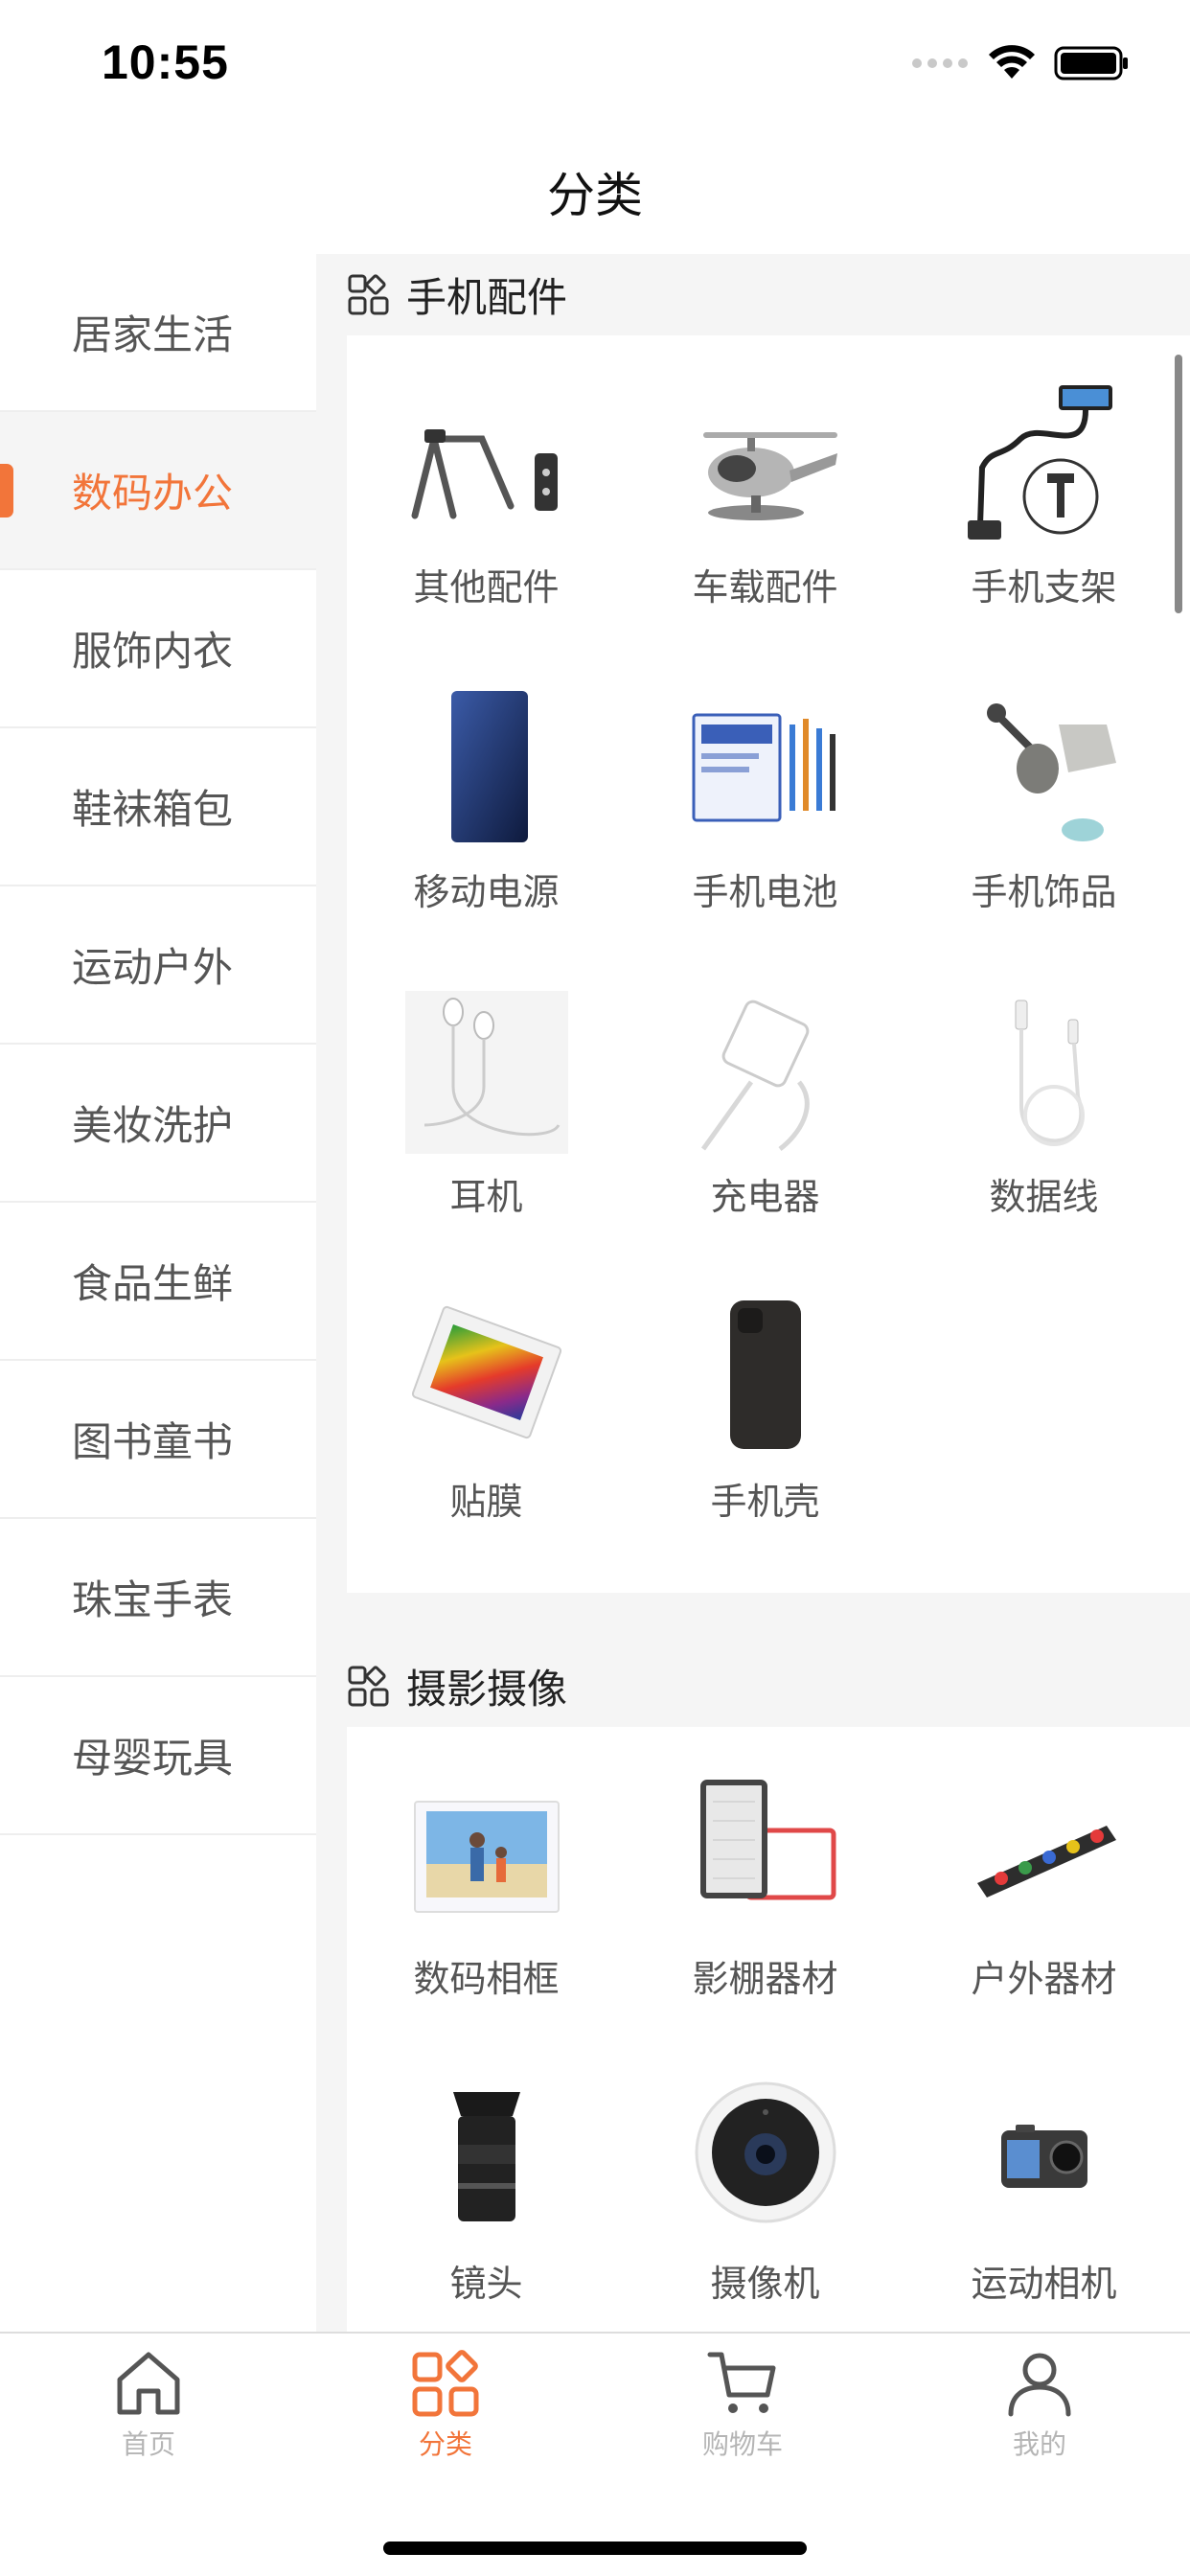 The image size is (1190, 2576). What do you see at coordinates (1178, 484) in the screenshot?
I see `scrollbar` at bounding box center [1178, 484].